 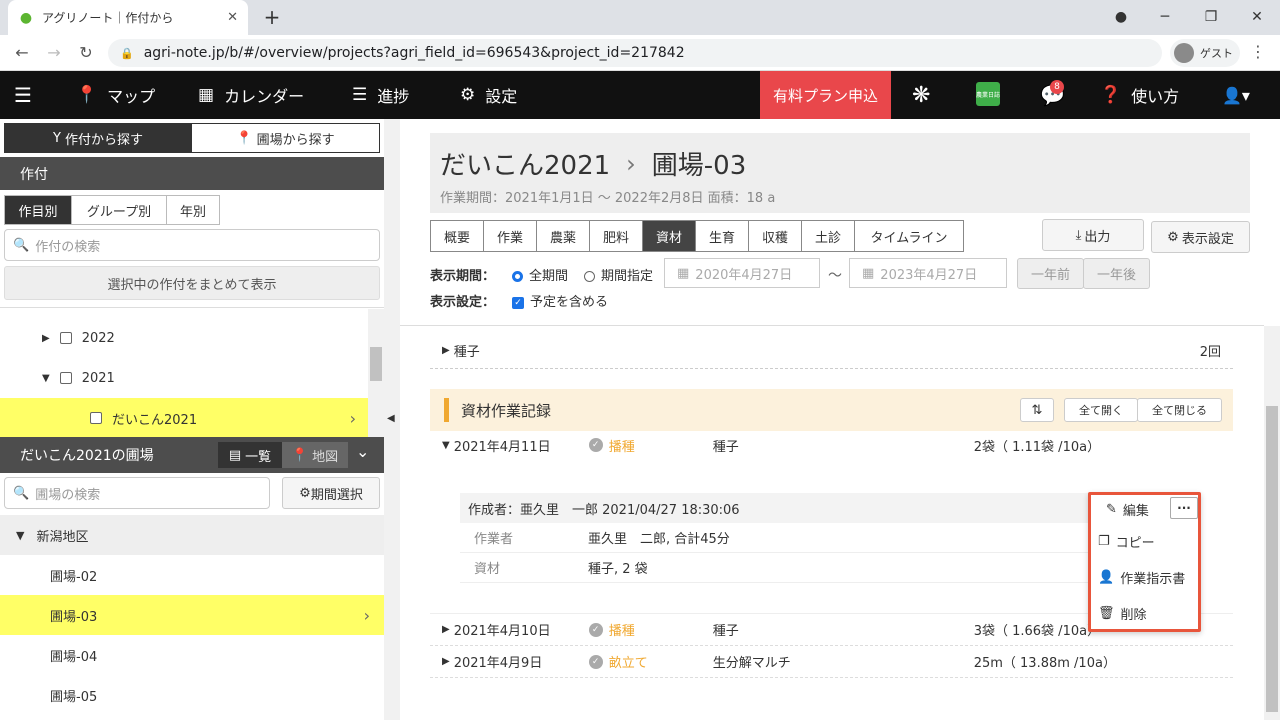 What do you see at coordinates (192, 575) in the screenshot?
I see `field-row: 圃場-02` at bounding box center [192, 575].